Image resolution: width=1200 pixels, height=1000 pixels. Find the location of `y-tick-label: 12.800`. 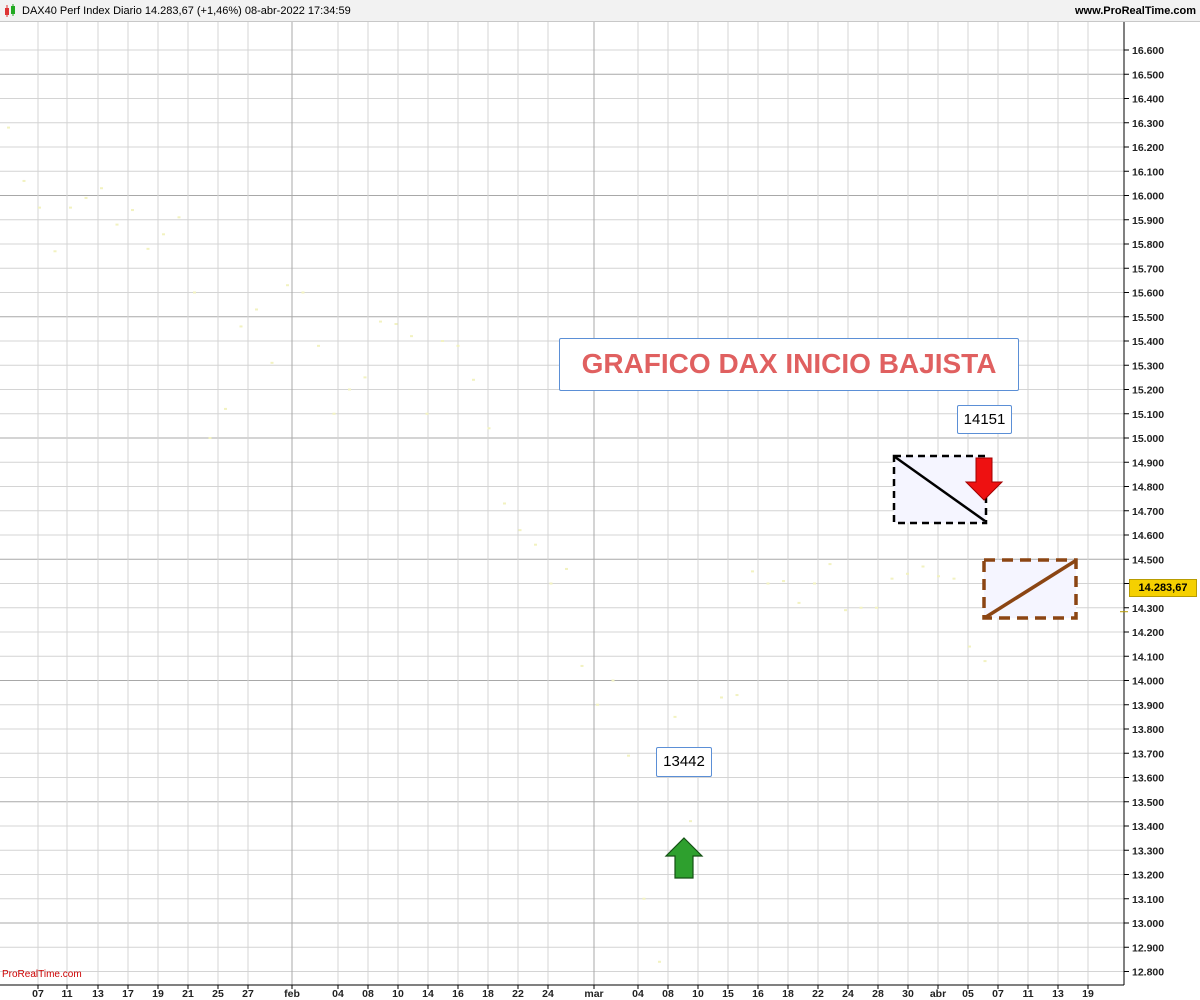

y-tick-label: 12.800 is located at coordinates (1148, 973).